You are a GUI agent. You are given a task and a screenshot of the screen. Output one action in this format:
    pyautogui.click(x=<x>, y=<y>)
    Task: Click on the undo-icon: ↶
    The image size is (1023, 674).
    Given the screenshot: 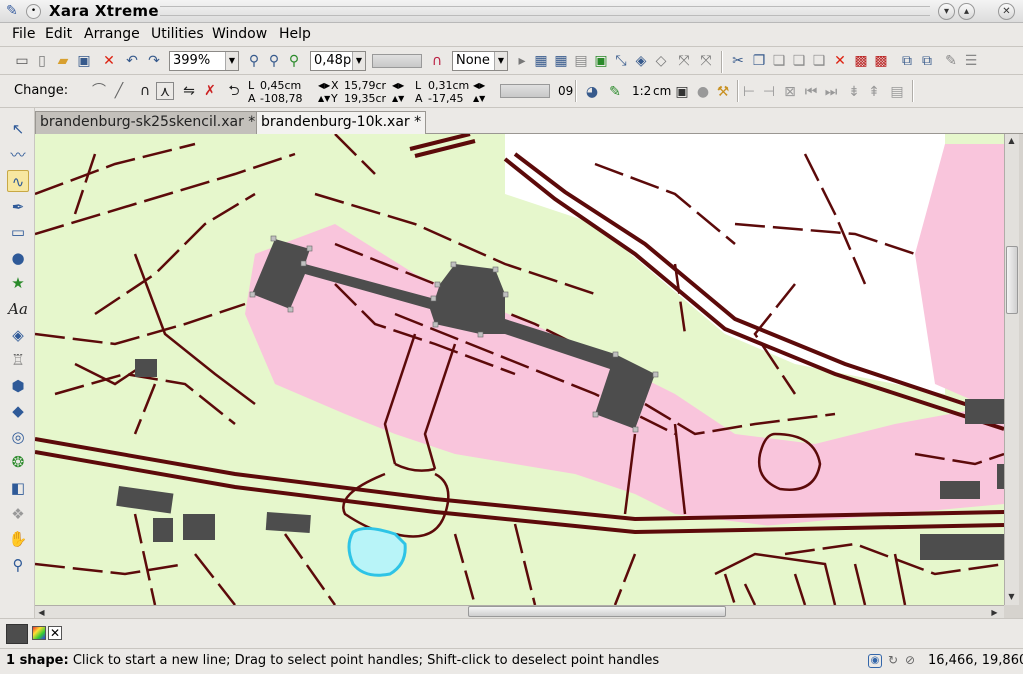 What is the action you would take?
    pyautogui.click(x=132, y=61)
    